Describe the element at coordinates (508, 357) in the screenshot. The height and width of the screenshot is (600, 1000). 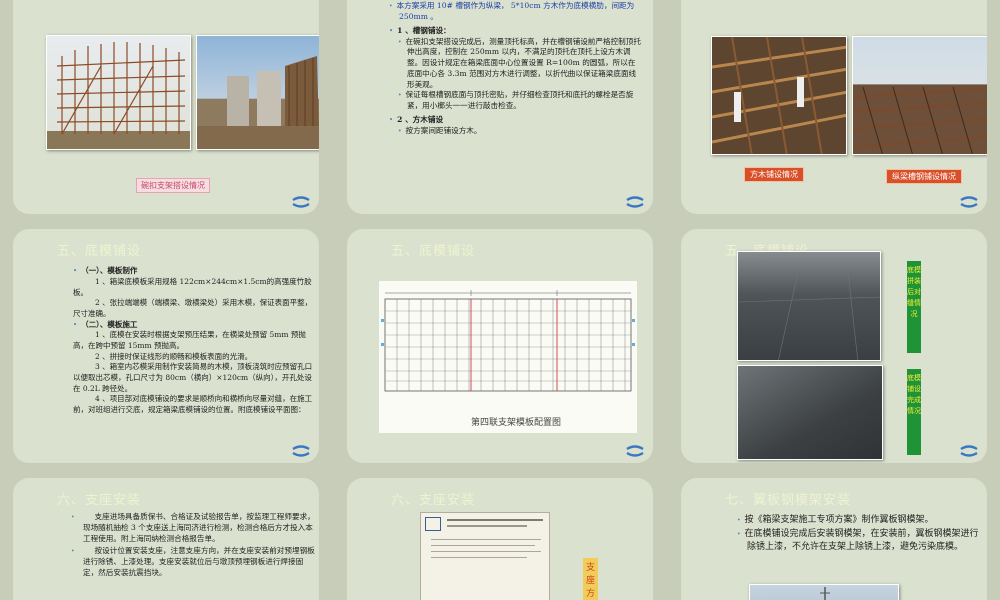
I see `formwork-layout-drawing: 第四联支架模板配置图` at that location.